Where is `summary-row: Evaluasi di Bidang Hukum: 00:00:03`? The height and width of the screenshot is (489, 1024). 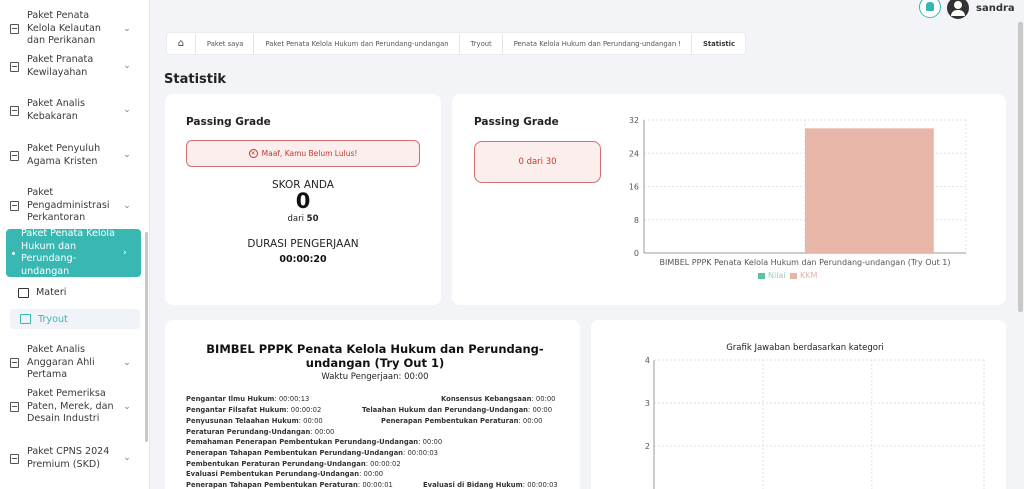
summary-row: Evaluasi di Bidang Hukum: 00:00:03 is located at coordinates (490, 485).